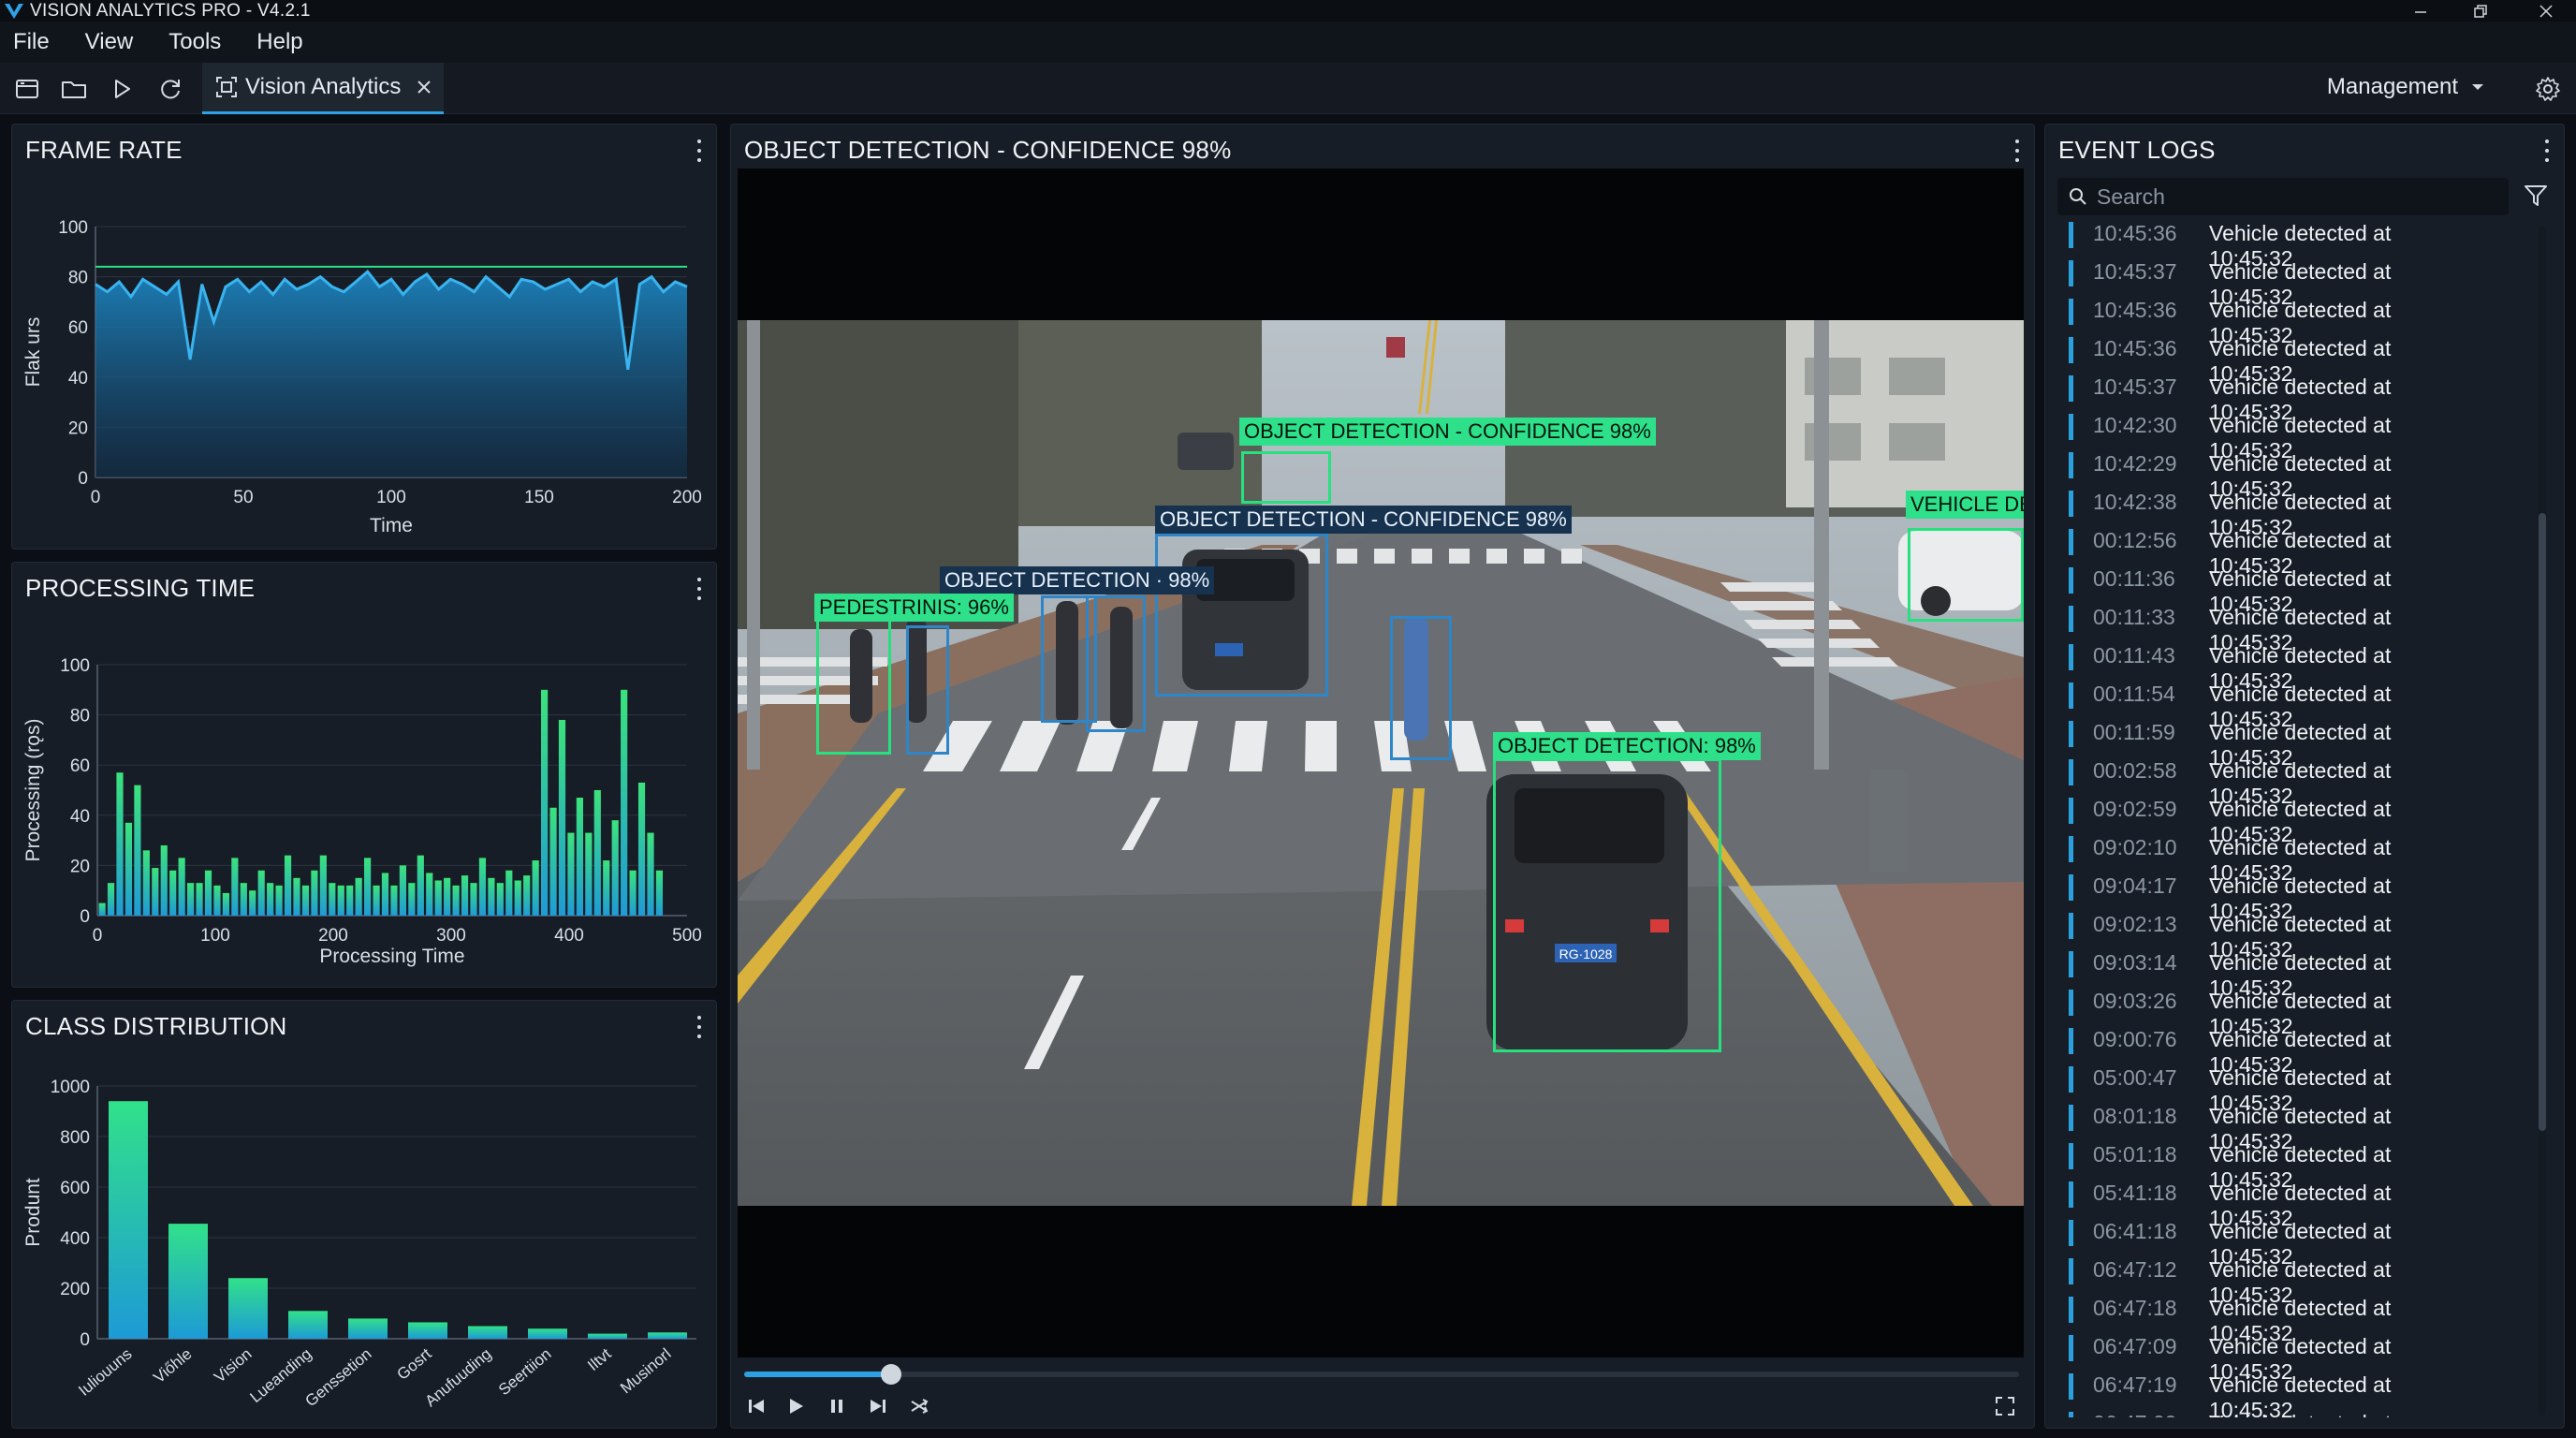  I want to click on play-button, so click(122, 89).